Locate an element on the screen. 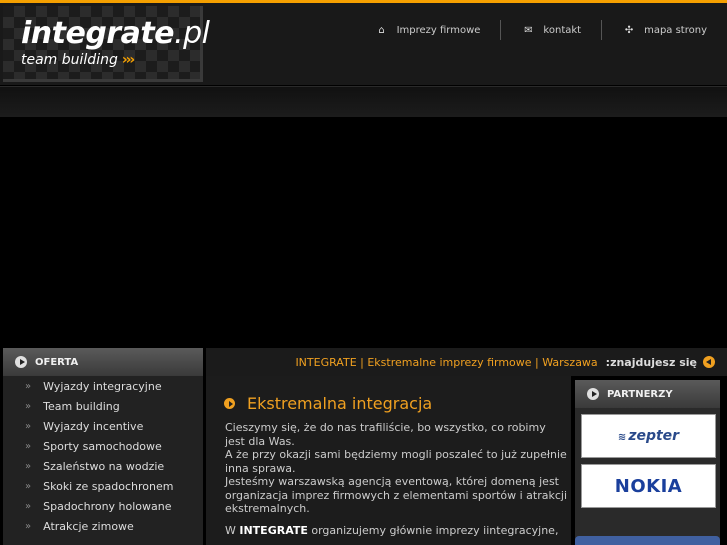 The image size is (727, 545). sidebar-item-label: Wyjazdy incentive is located at coordinates (93, 426).